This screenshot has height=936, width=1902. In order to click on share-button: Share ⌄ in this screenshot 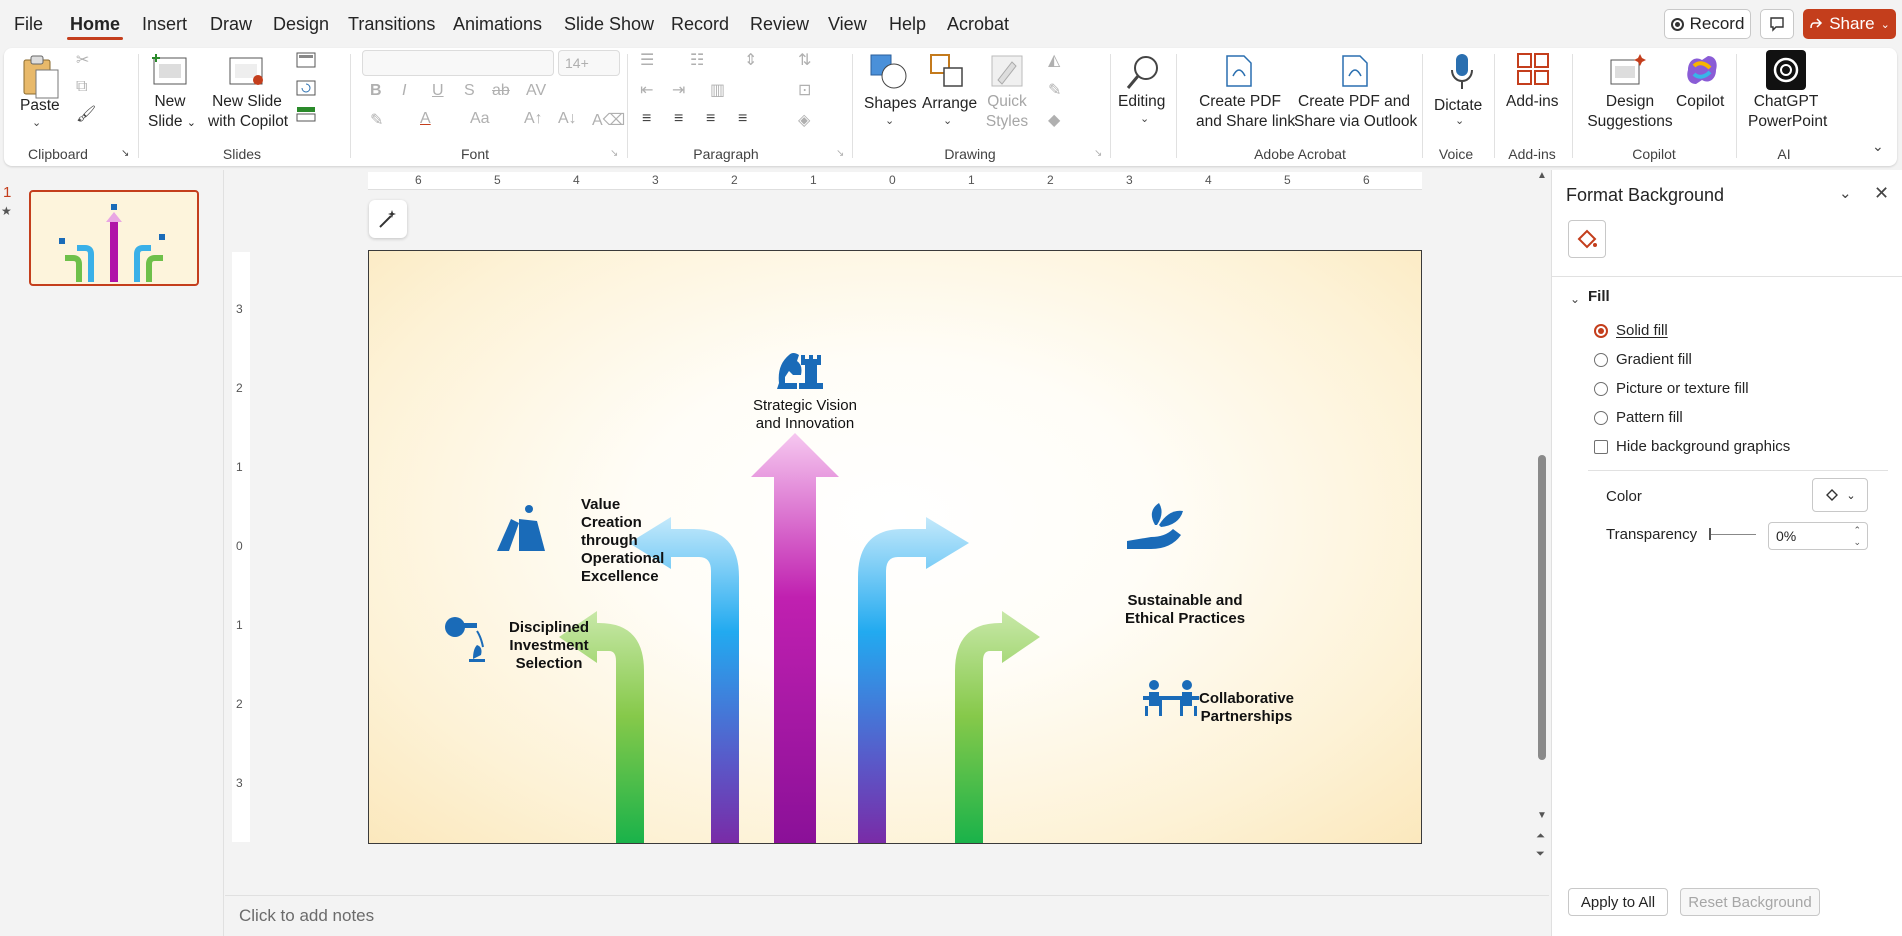, I will do `click(1849, 24)`.